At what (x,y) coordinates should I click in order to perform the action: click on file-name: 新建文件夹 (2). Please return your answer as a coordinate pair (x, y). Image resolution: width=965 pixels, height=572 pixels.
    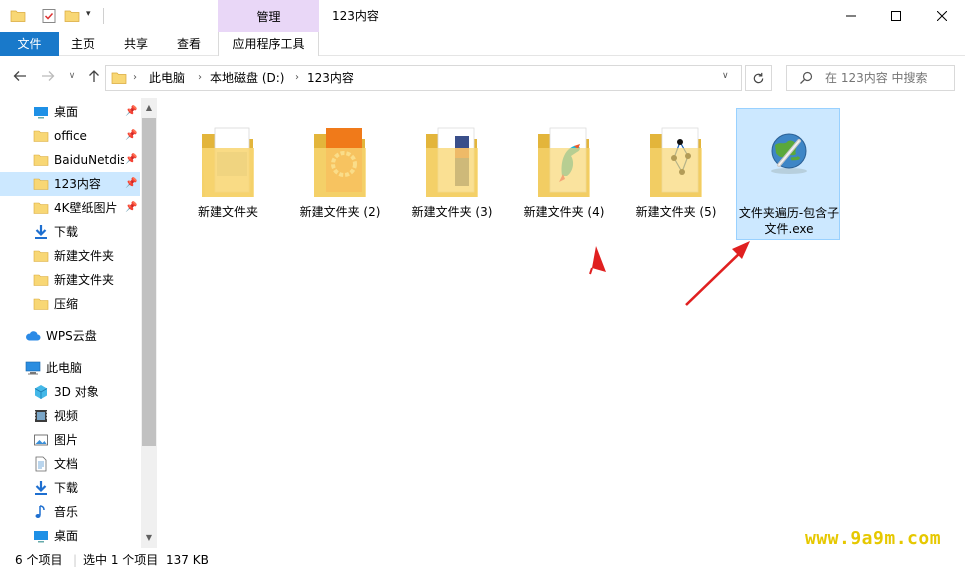
    Looking at the image, I should click on (340, 212).